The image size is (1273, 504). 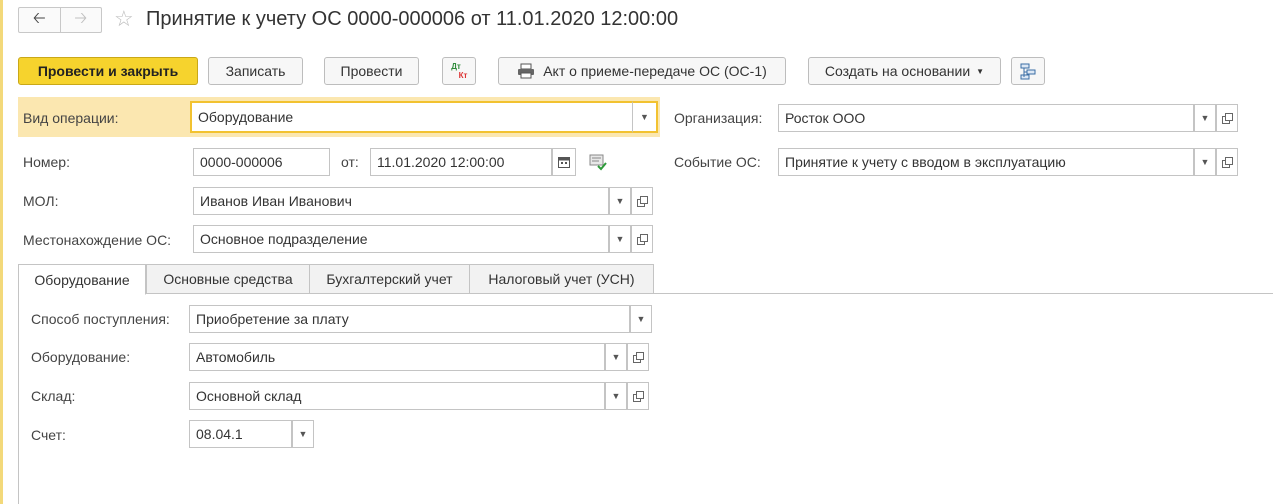 I want to click on location-open-button, so click(x=642, y=239).